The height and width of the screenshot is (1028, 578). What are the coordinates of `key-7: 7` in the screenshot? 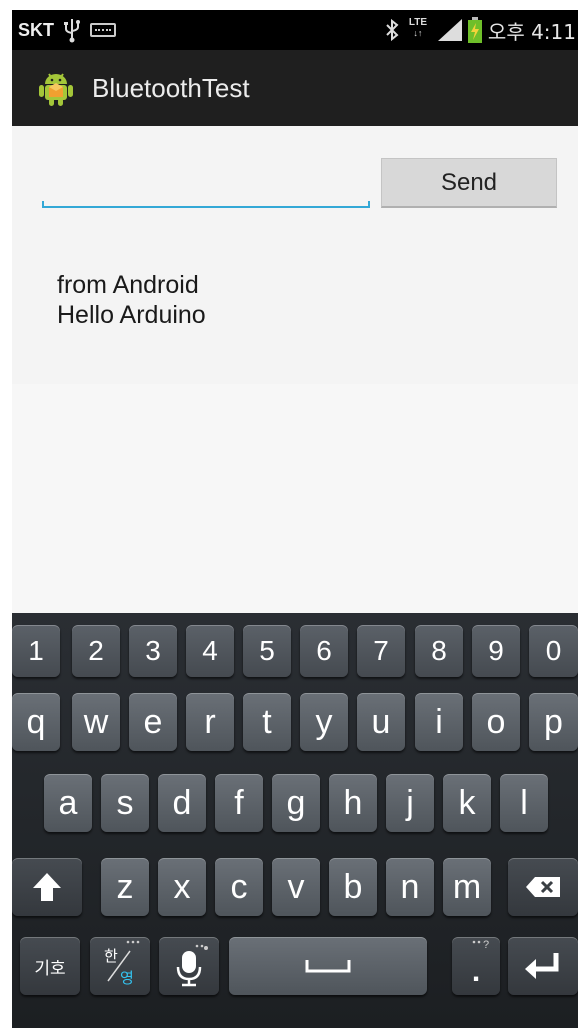 It's located at (381, 651).